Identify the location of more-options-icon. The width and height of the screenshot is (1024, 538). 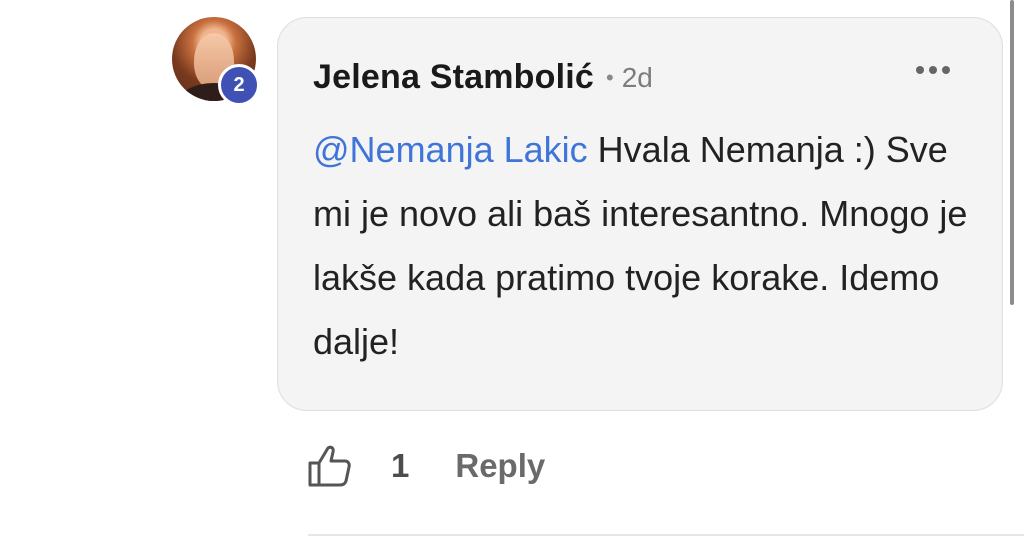
(933, 70).